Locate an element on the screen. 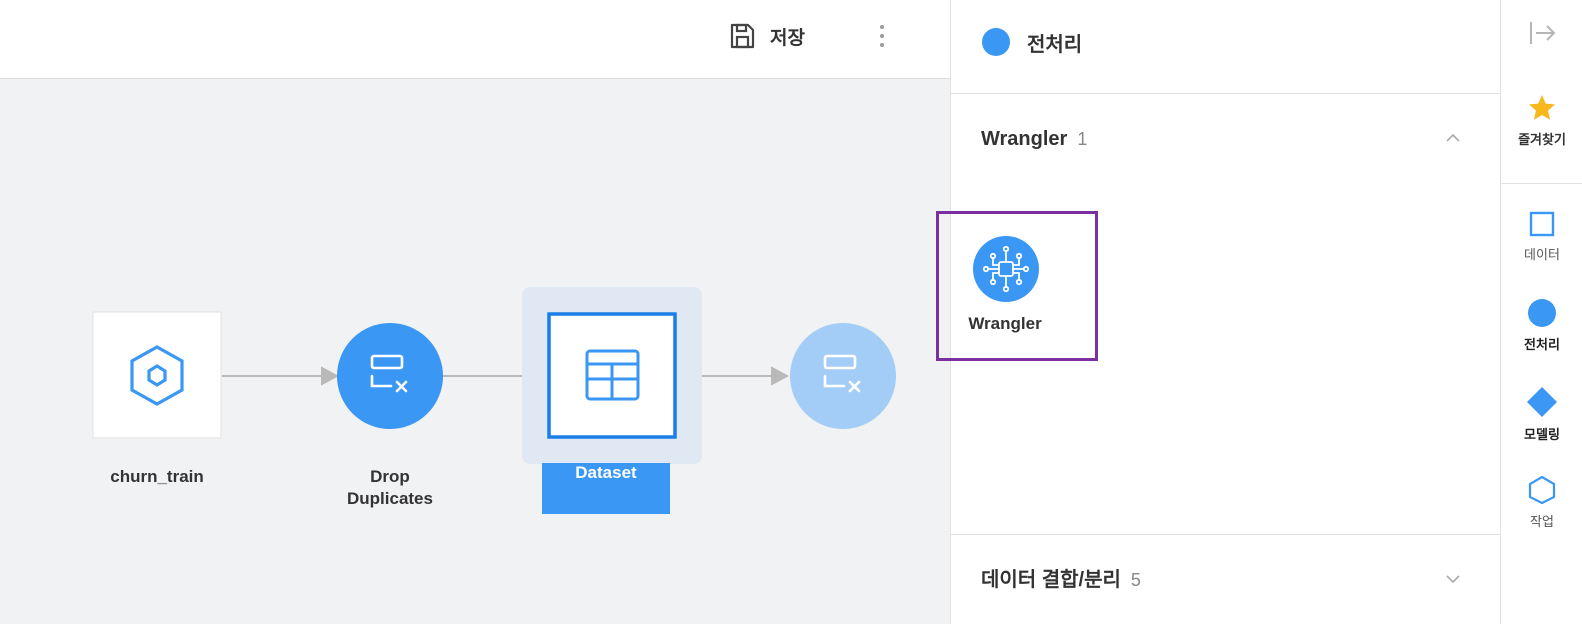  hexagon-icon is located at coordinates (1542, 490).